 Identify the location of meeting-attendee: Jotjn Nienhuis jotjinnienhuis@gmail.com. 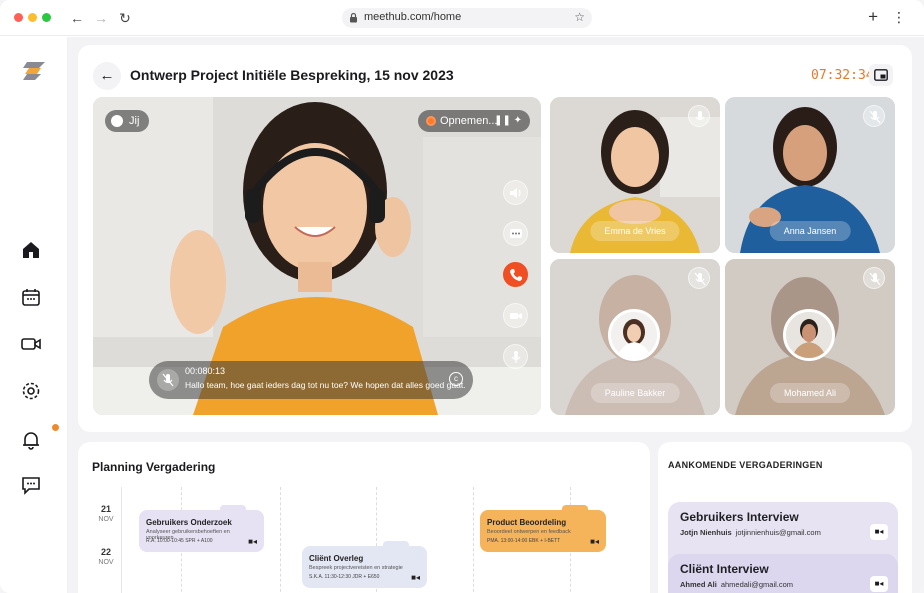
(783, 532).